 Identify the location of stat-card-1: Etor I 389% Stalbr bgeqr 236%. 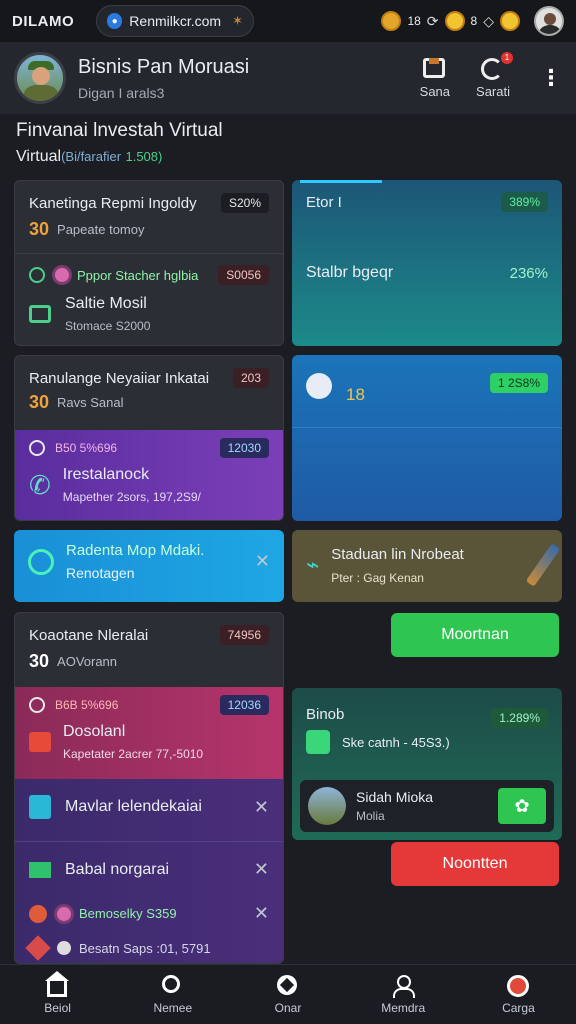
(427, 263).